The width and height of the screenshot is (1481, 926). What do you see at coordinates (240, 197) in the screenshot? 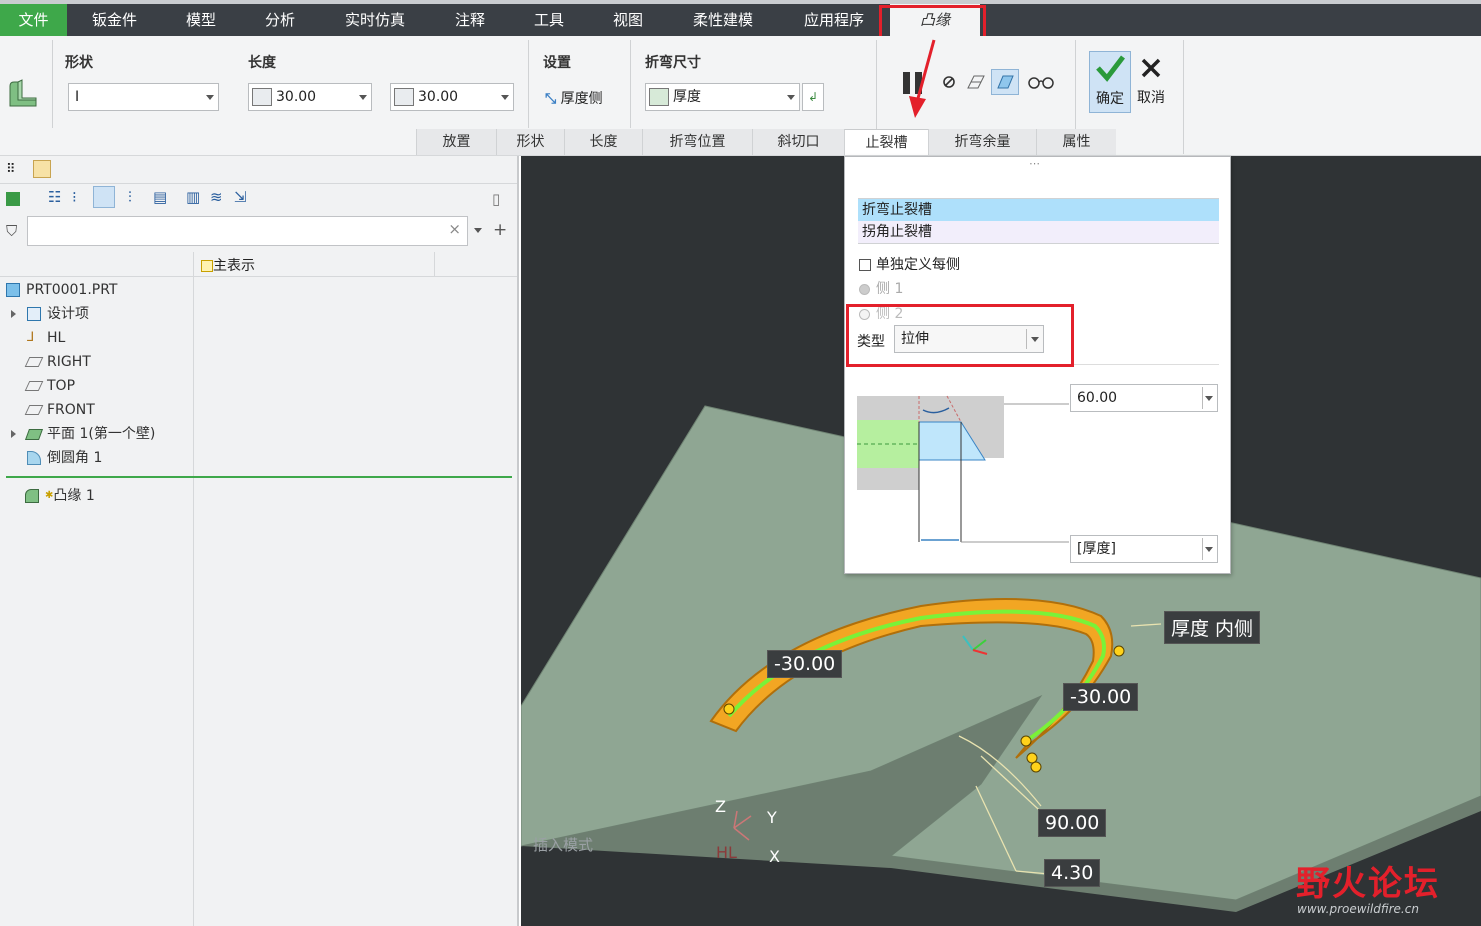
I see `find-icon: ⇲` at bounding box center [240, 197].